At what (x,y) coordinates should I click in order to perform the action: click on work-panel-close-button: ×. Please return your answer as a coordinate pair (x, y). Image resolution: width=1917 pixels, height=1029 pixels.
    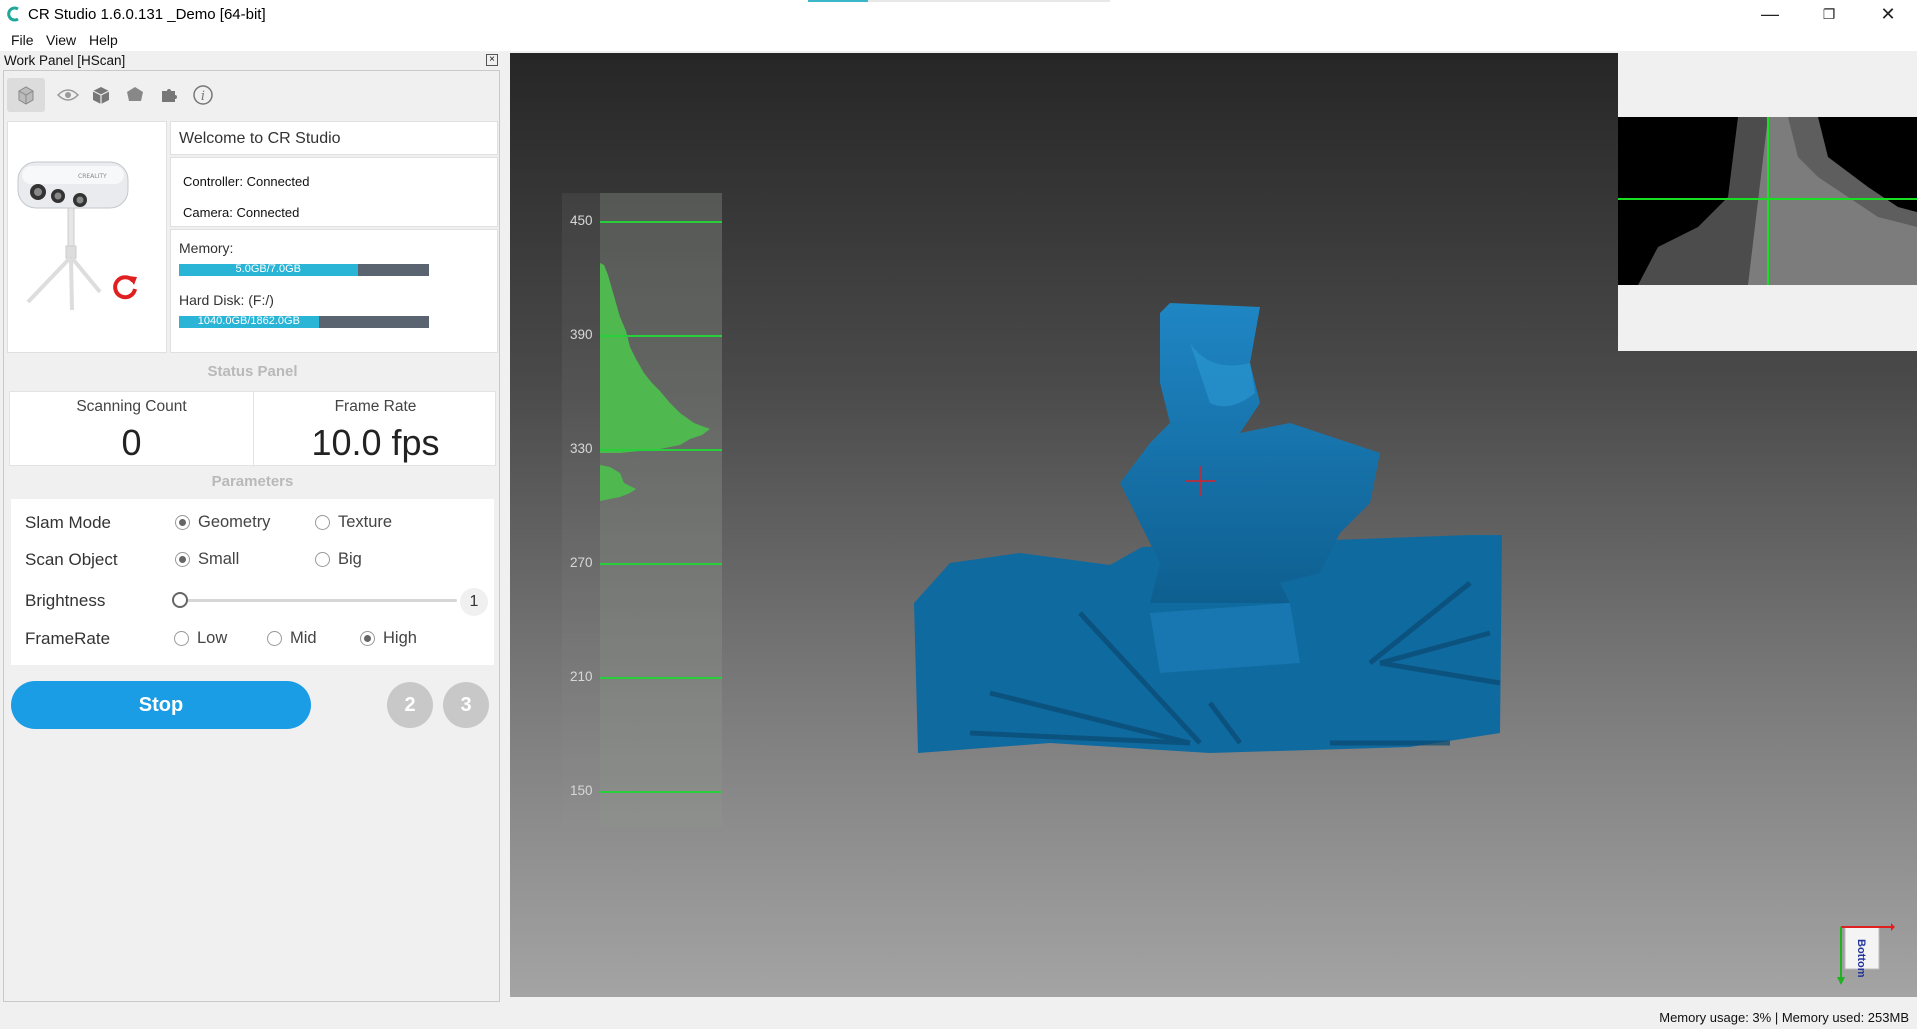
    Looking at the image, I should click on (492, 60).